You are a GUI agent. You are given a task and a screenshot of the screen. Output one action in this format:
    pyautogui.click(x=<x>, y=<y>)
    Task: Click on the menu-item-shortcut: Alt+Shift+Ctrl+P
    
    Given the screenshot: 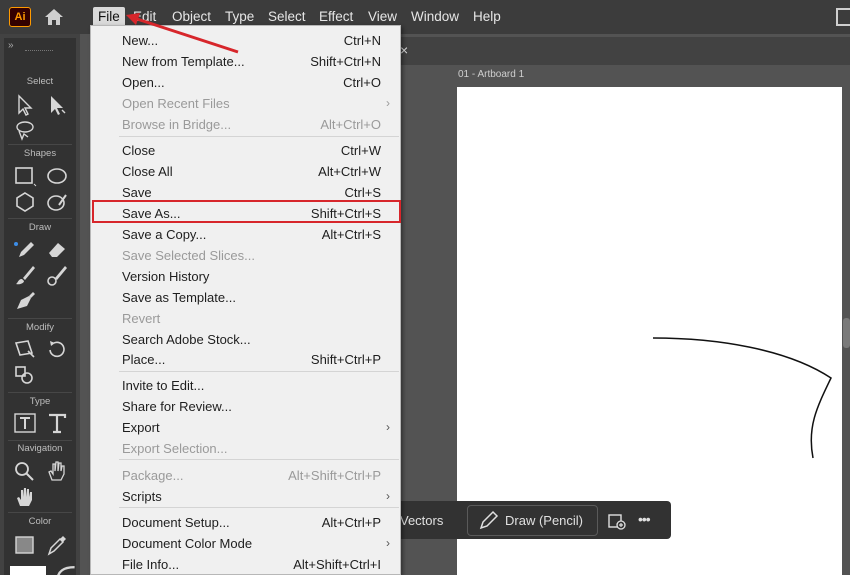 What is the action you would take?
    pyautogui.click(x=334, y=475)
    